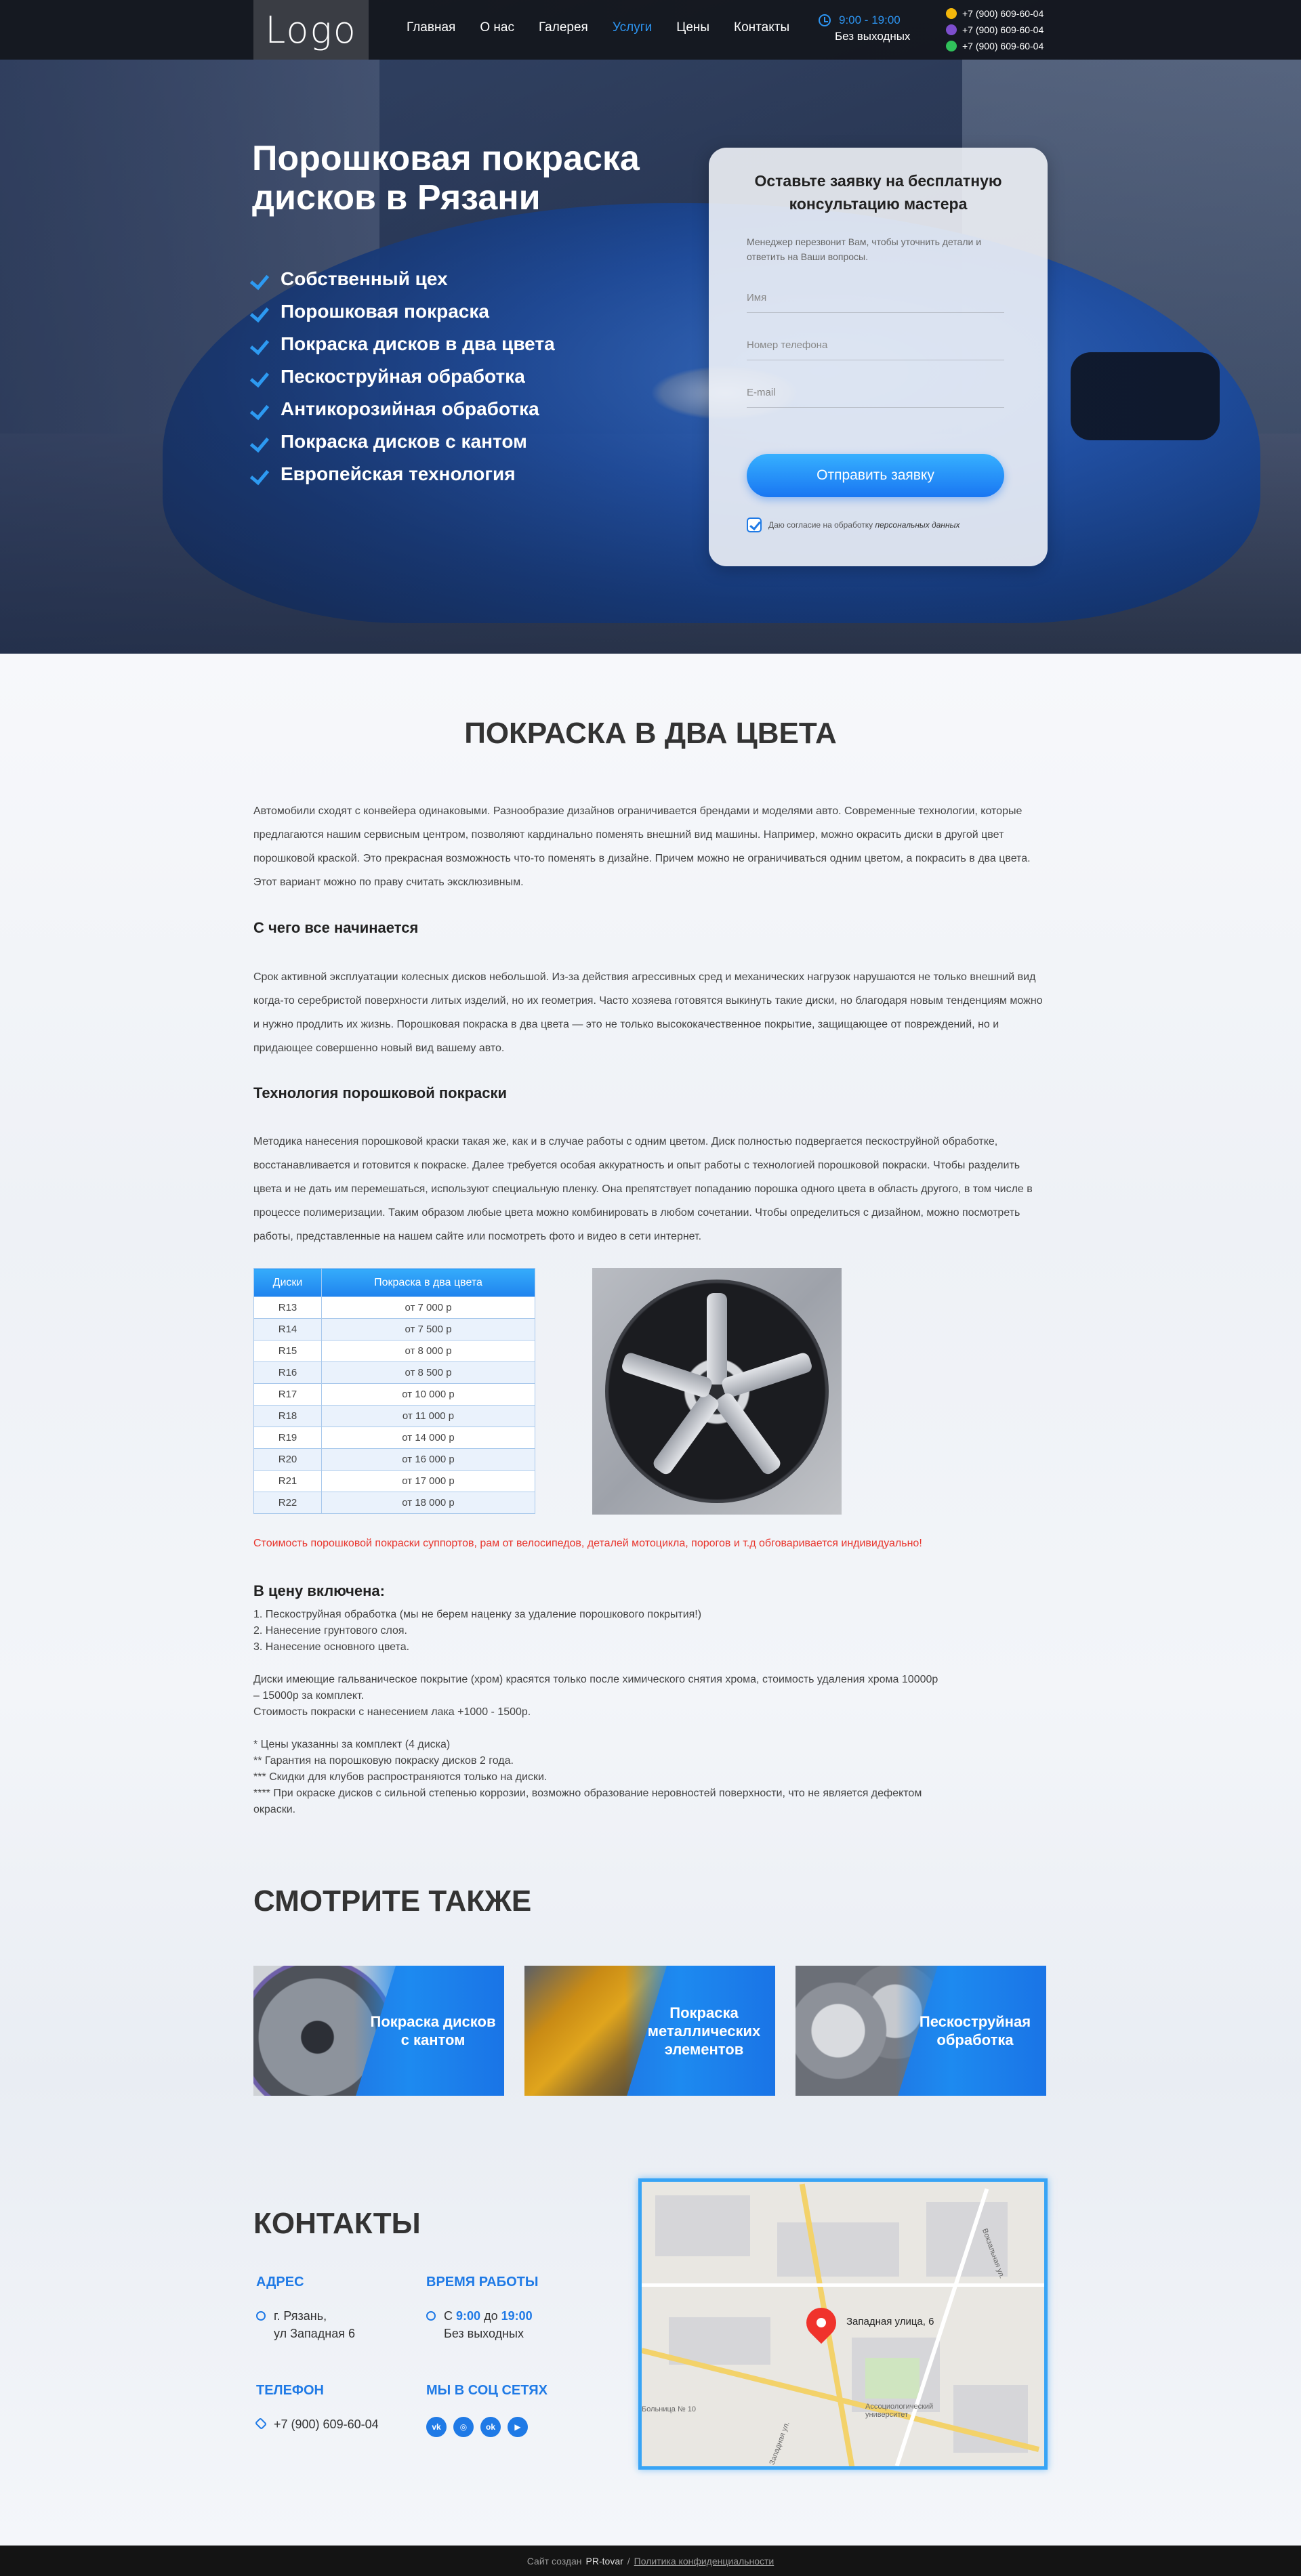 The height and width of the screenshot is (2576, 1301). Describe the element at coordinates (517, 2316) in the screenshot. I see `hours-to: 19:00` at that location.